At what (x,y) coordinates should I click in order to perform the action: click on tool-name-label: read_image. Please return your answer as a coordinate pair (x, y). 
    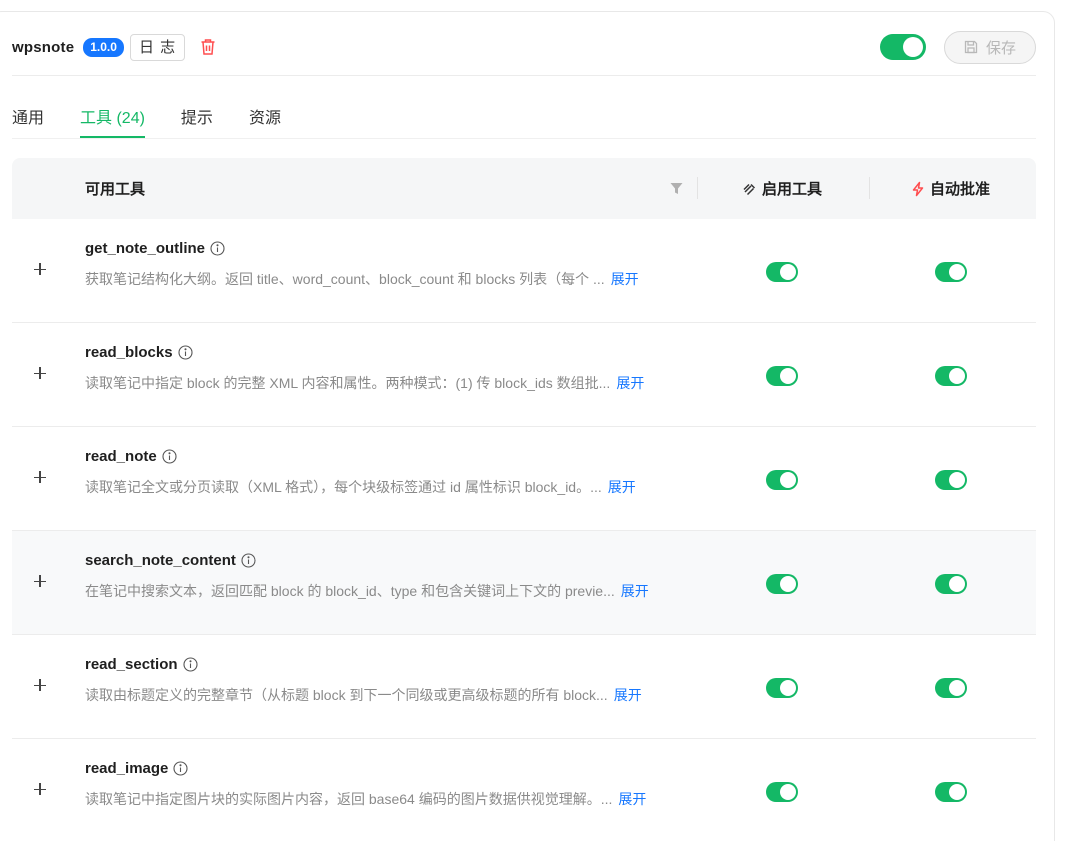
    Looking at the image, I should click on (127, 768).